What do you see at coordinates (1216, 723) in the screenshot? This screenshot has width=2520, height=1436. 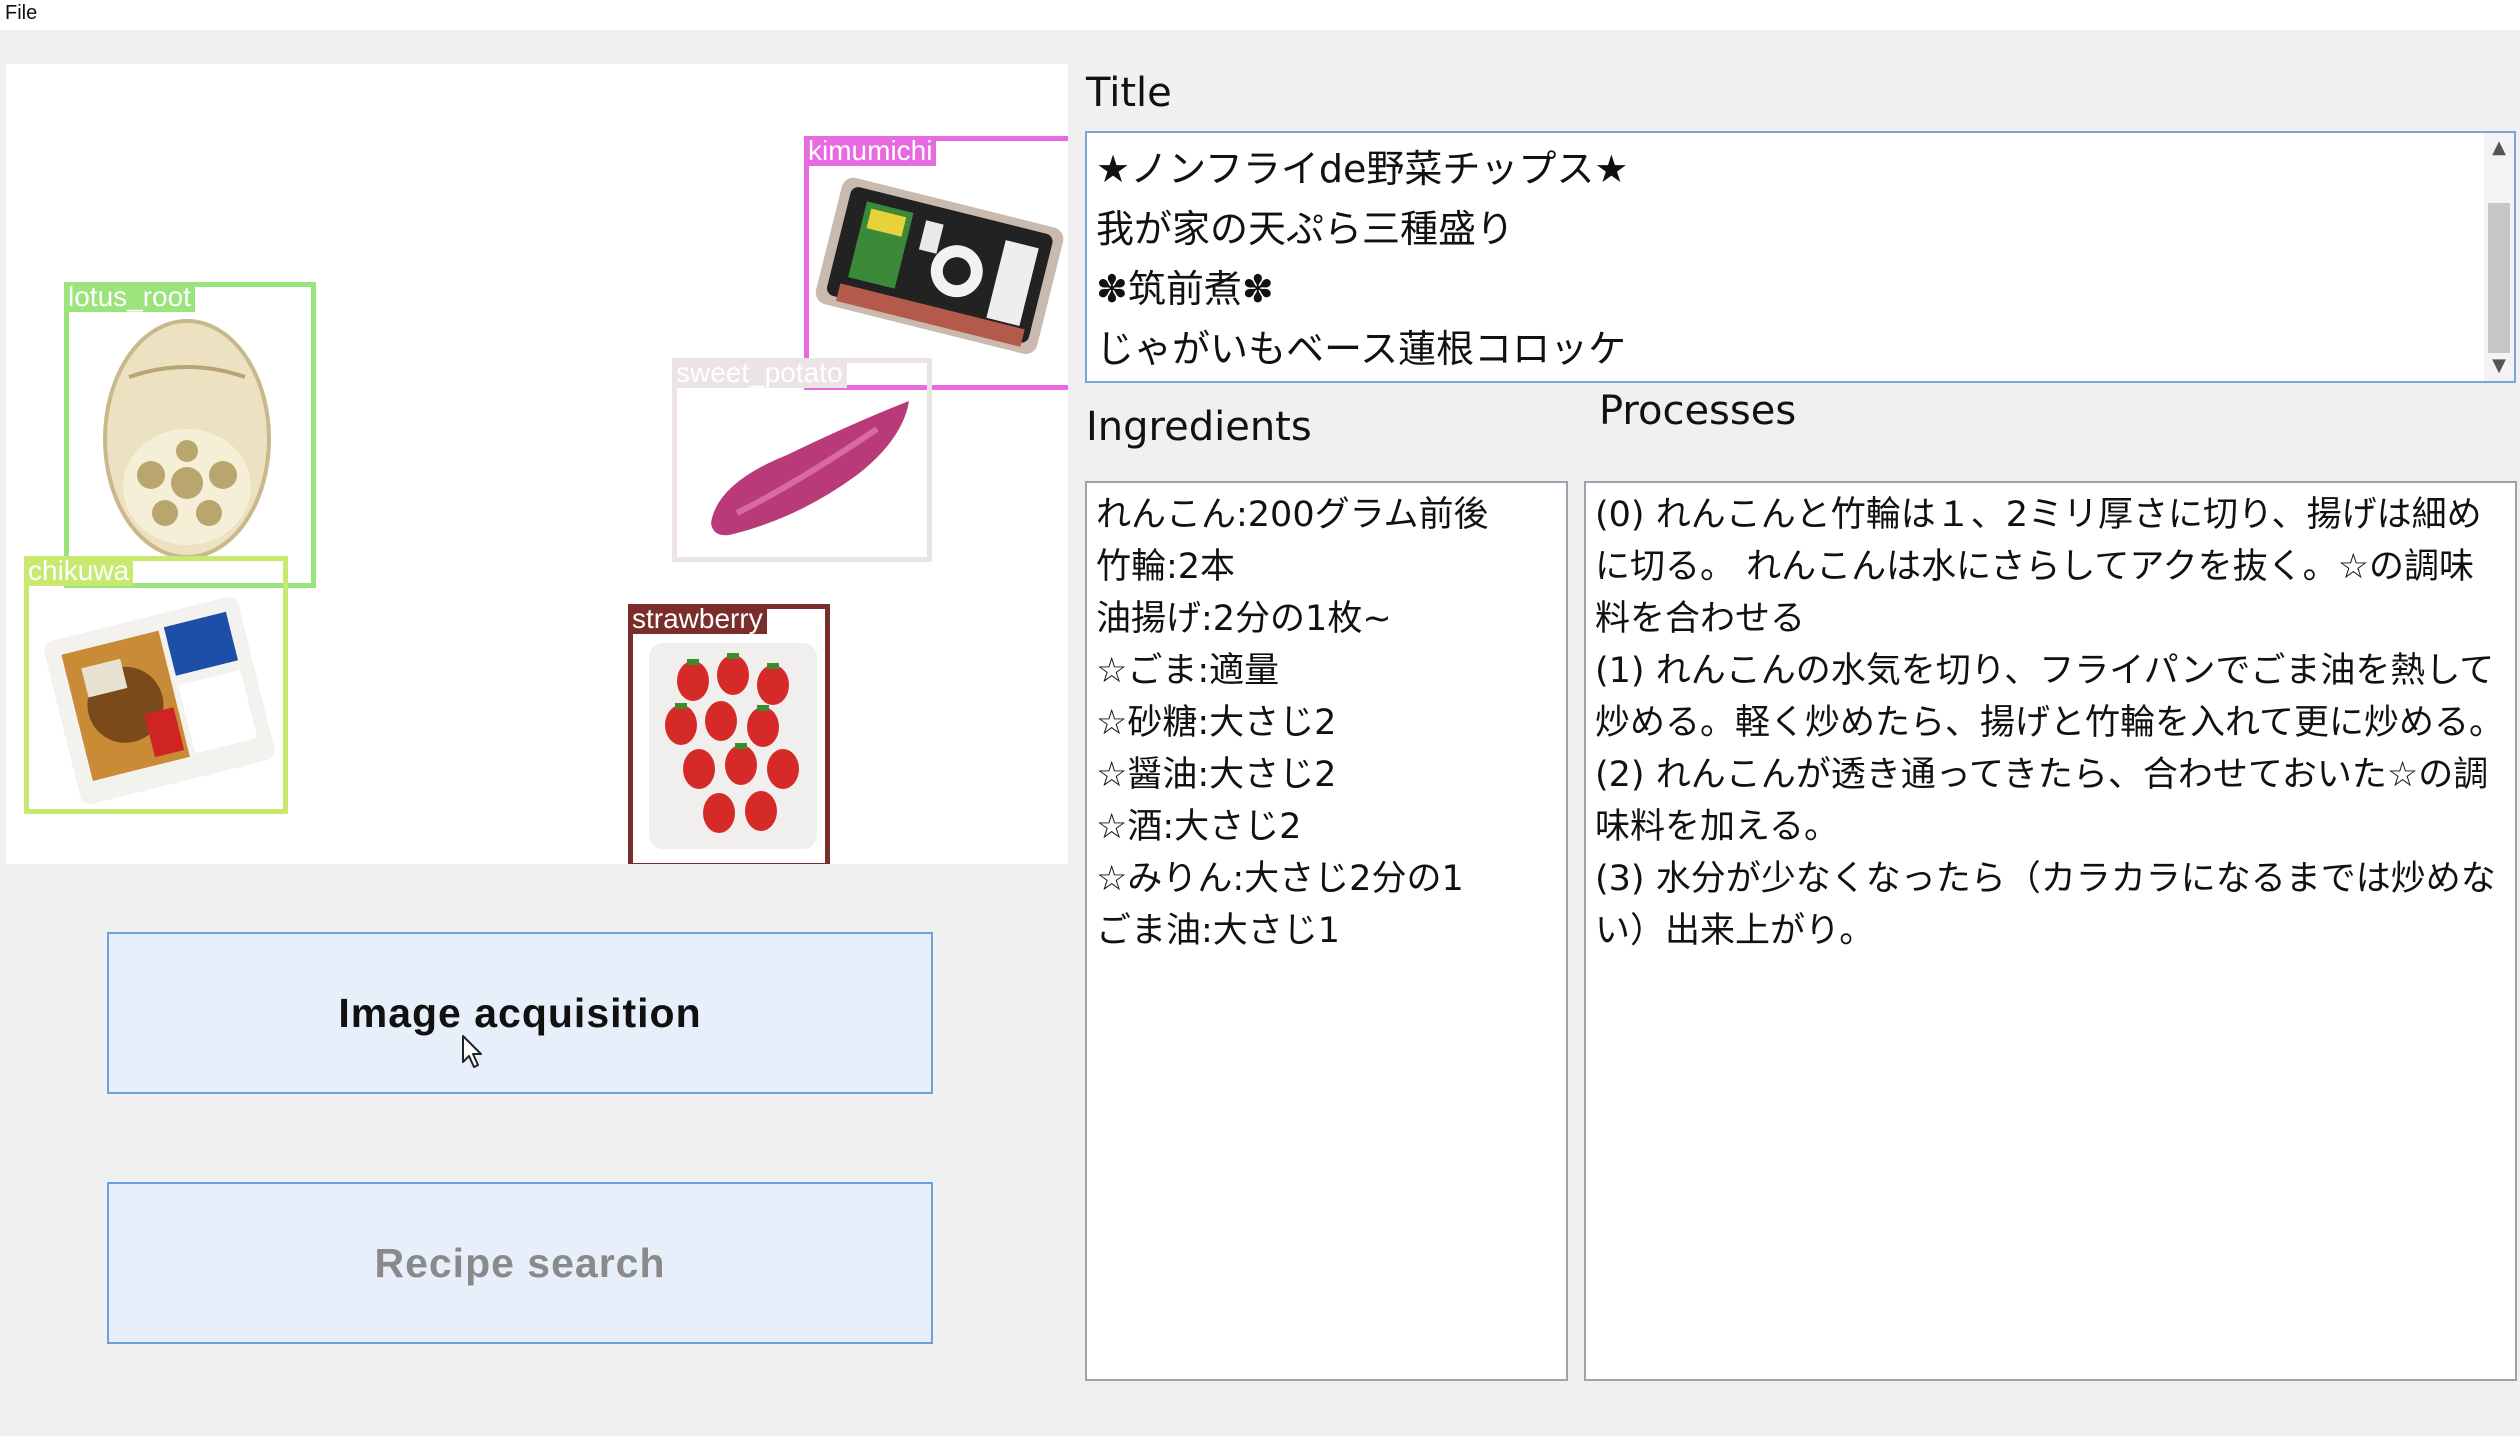 I see `ingredient-line: ☆砂糖:大さじ2` at bounding box center [1216, 723].